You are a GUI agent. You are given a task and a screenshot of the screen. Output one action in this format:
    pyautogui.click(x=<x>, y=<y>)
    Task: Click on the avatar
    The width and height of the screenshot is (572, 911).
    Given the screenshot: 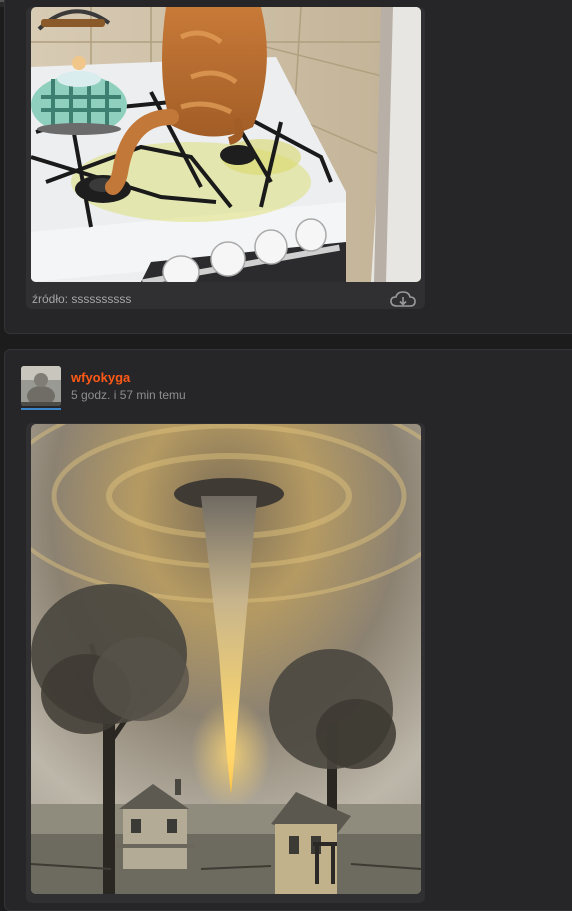 What is the action you would take?
    pyautogui.click(x=41, y=386)
    